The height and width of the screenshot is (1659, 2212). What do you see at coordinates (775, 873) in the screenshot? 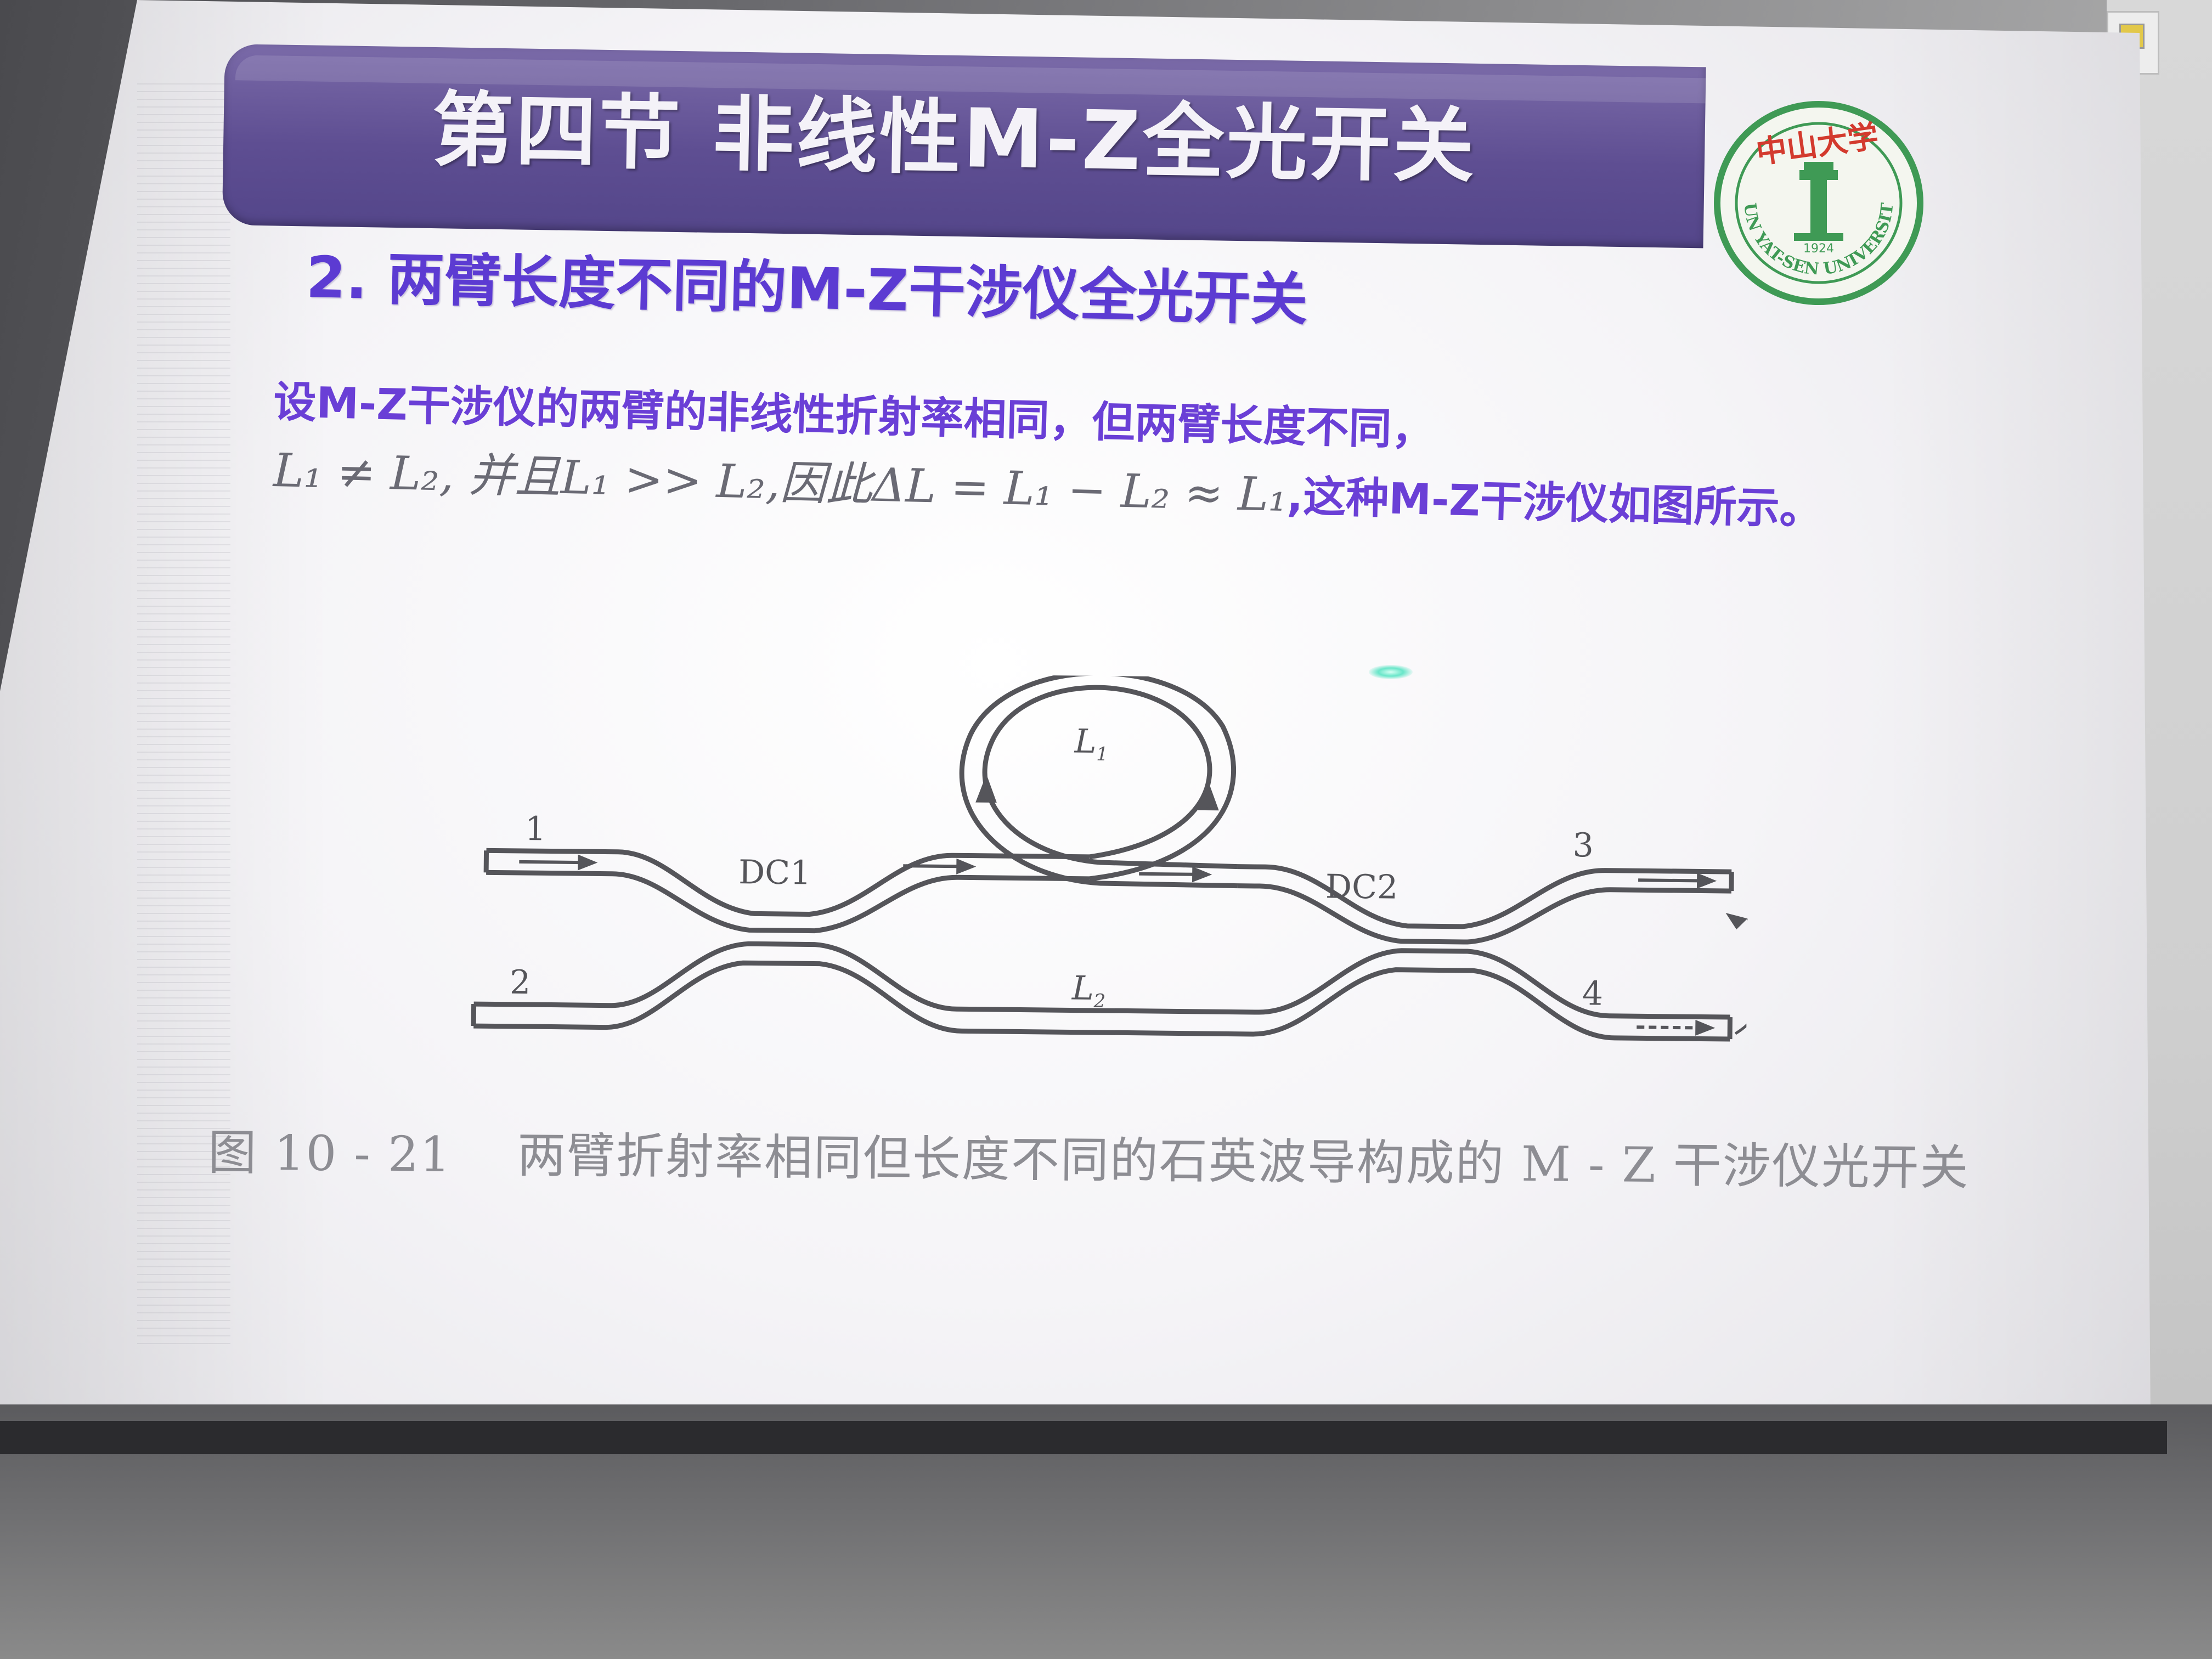
I see `coupler-label-dc1: DC1` at bounding box center [775, 873].